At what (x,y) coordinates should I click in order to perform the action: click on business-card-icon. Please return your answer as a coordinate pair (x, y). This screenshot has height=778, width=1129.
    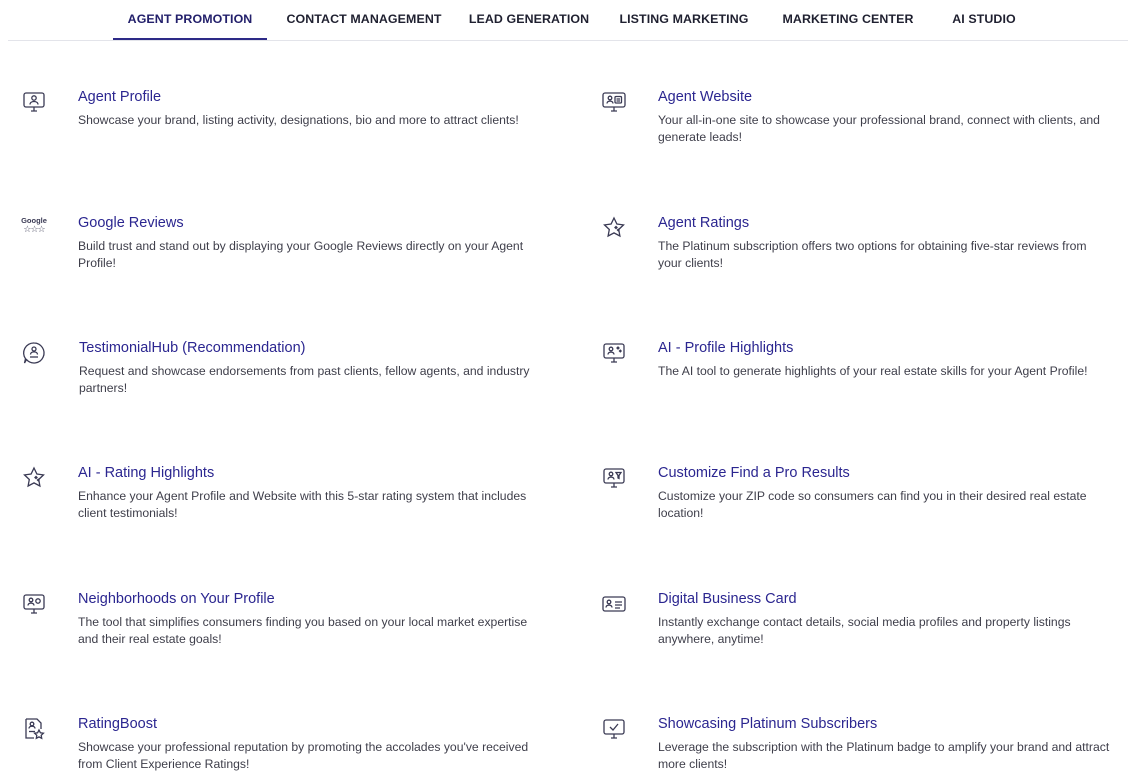
    Looking at the image, I should click on (614, 604).